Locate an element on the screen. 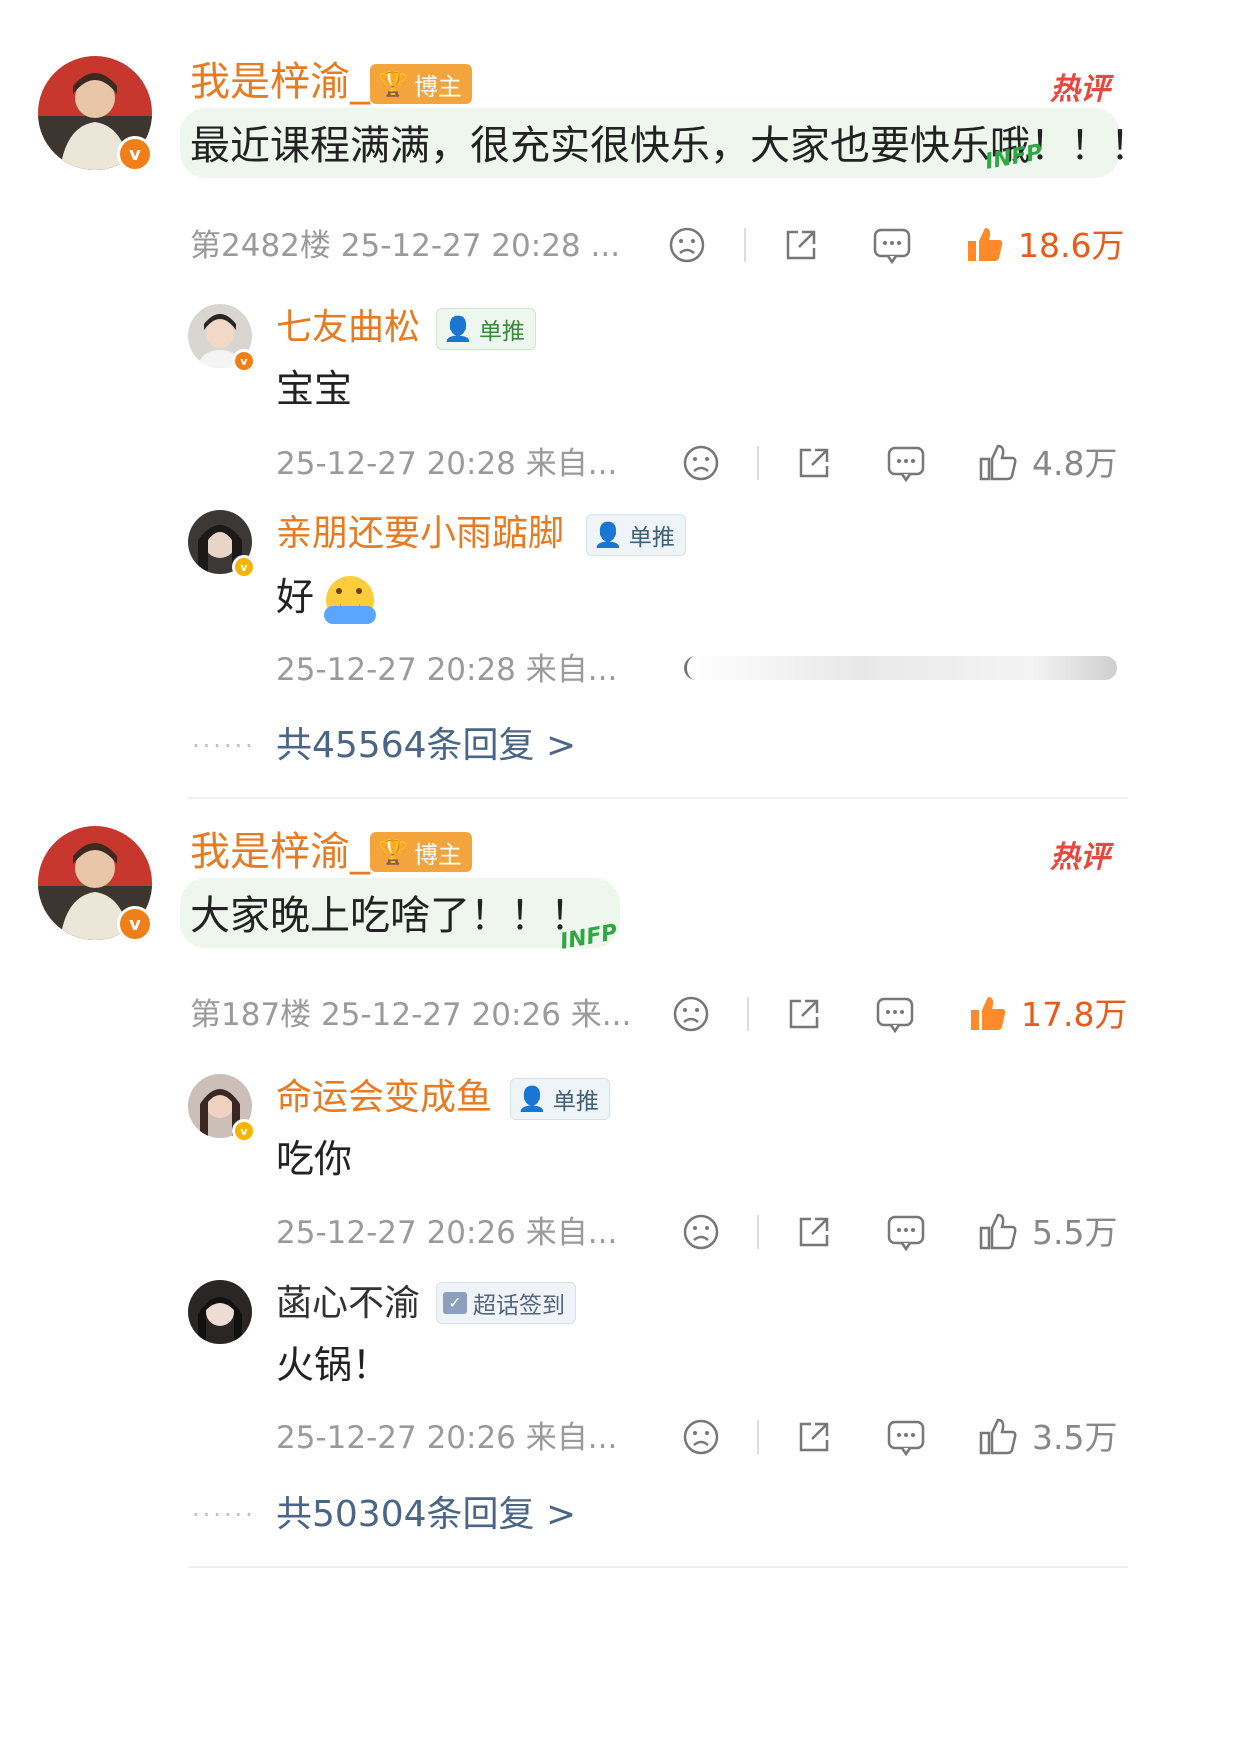 Image resolution: width=1259 pixels, height=1750 pixels. hug-emoji is located at coordinates (350, 599).